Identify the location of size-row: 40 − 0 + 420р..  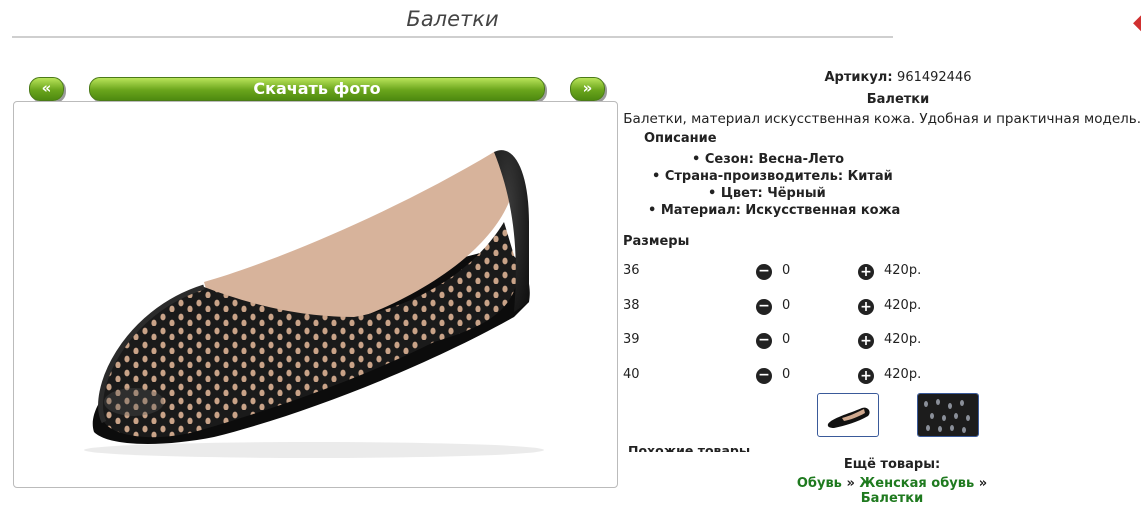
(880, 377).